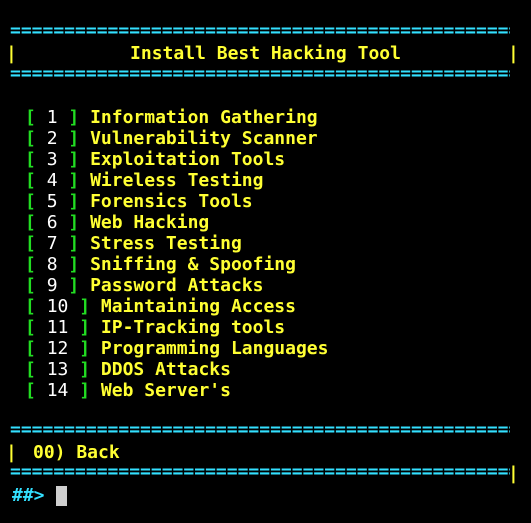 The image size is (531, 523). I want to click on menu-item-number: 6, so click(52, 222).